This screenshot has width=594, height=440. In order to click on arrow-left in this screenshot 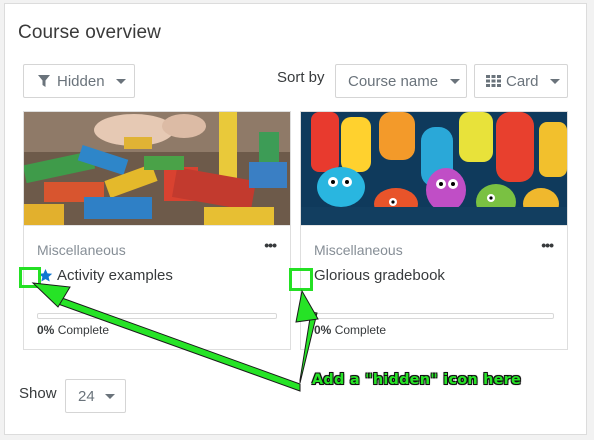, I will do `click(179, 344)`.